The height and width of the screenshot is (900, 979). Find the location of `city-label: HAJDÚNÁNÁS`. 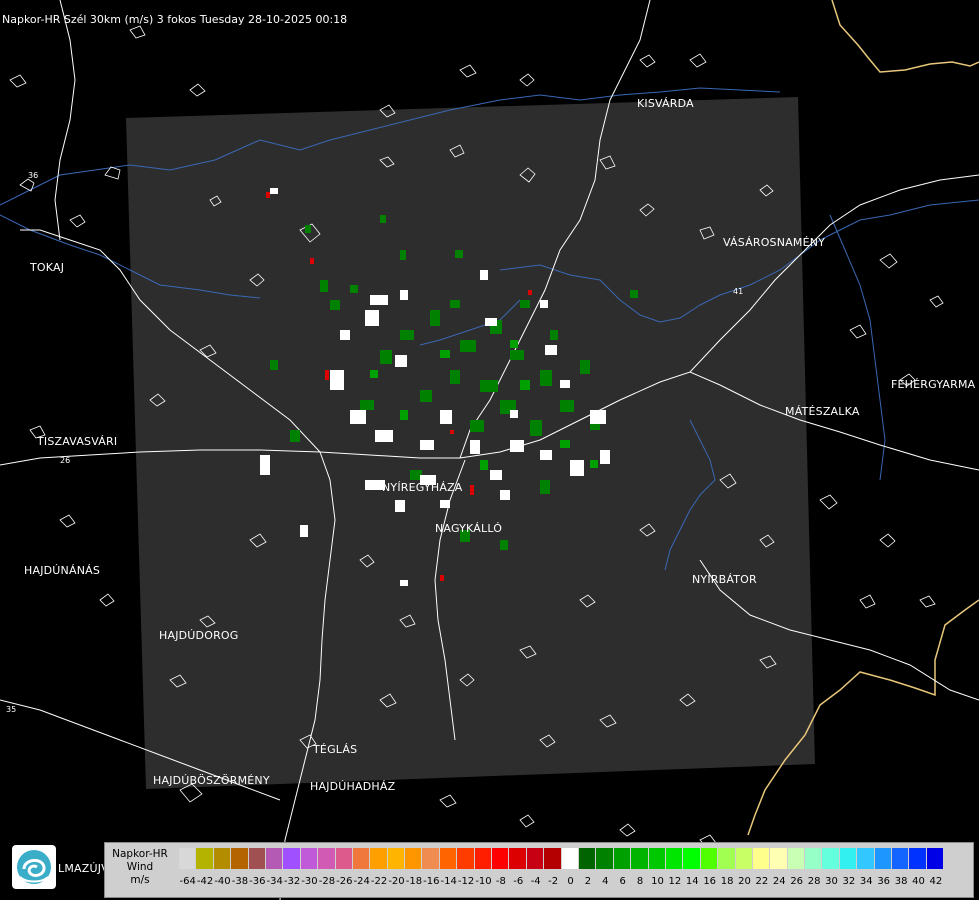

city-label: HAJDÚNÁNÁS is located at coordinates (62, 570).